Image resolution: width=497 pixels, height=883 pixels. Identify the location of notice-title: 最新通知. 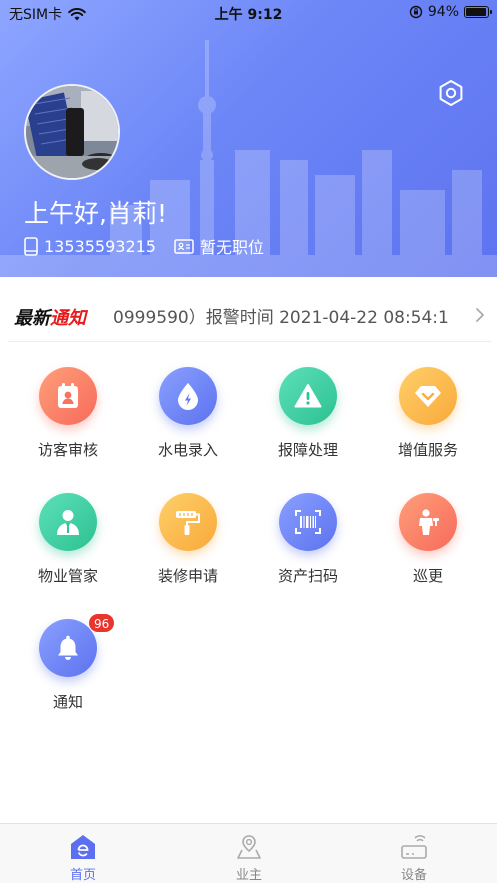
(50, 317).